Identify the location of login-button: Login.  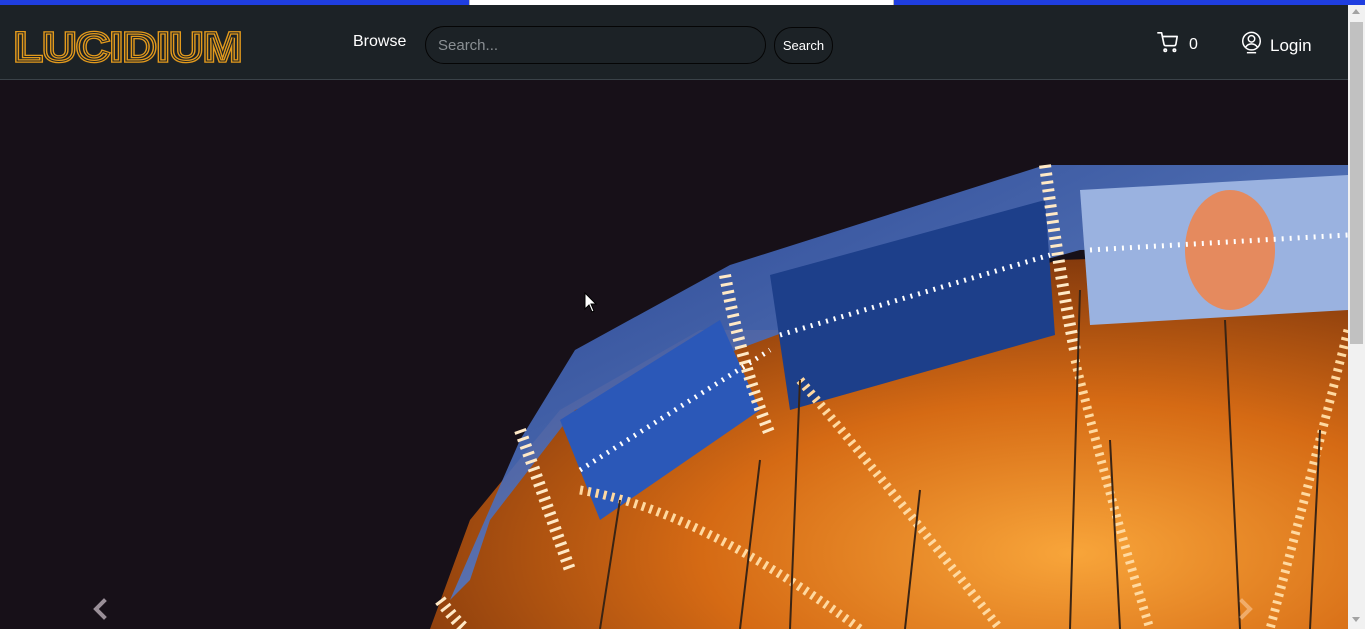
(1276, 45).